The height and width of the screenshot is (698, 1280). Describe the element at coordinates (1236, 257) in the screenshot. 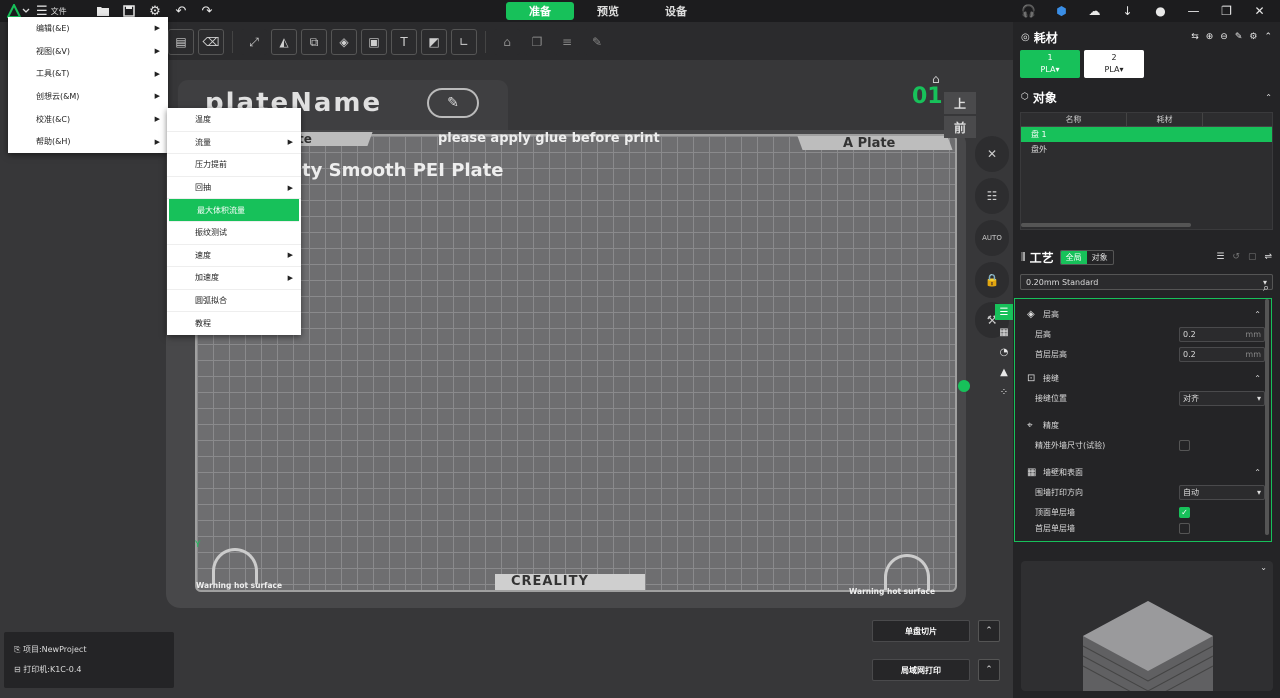

I see `process-reset-icon: ↺` at that location.